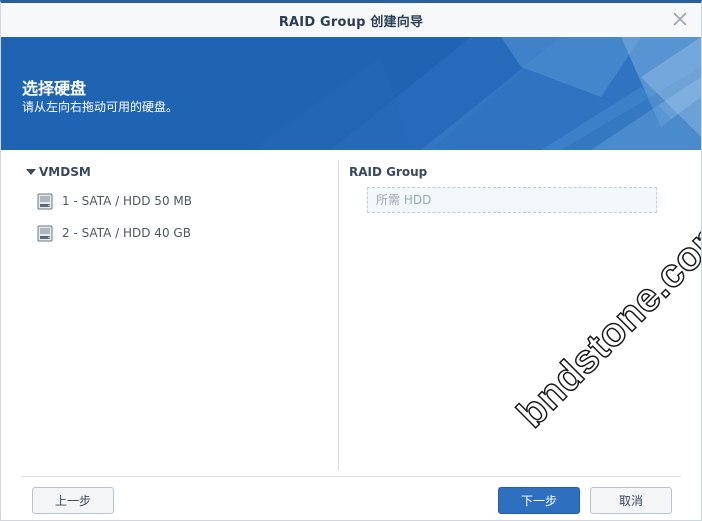 The height and width of the screenshot is (521, 702). What do you see at coordinates (388, 172) in the screenshot?
I see `raid-group-label: RAID Group` at bounding box center [388, 172].